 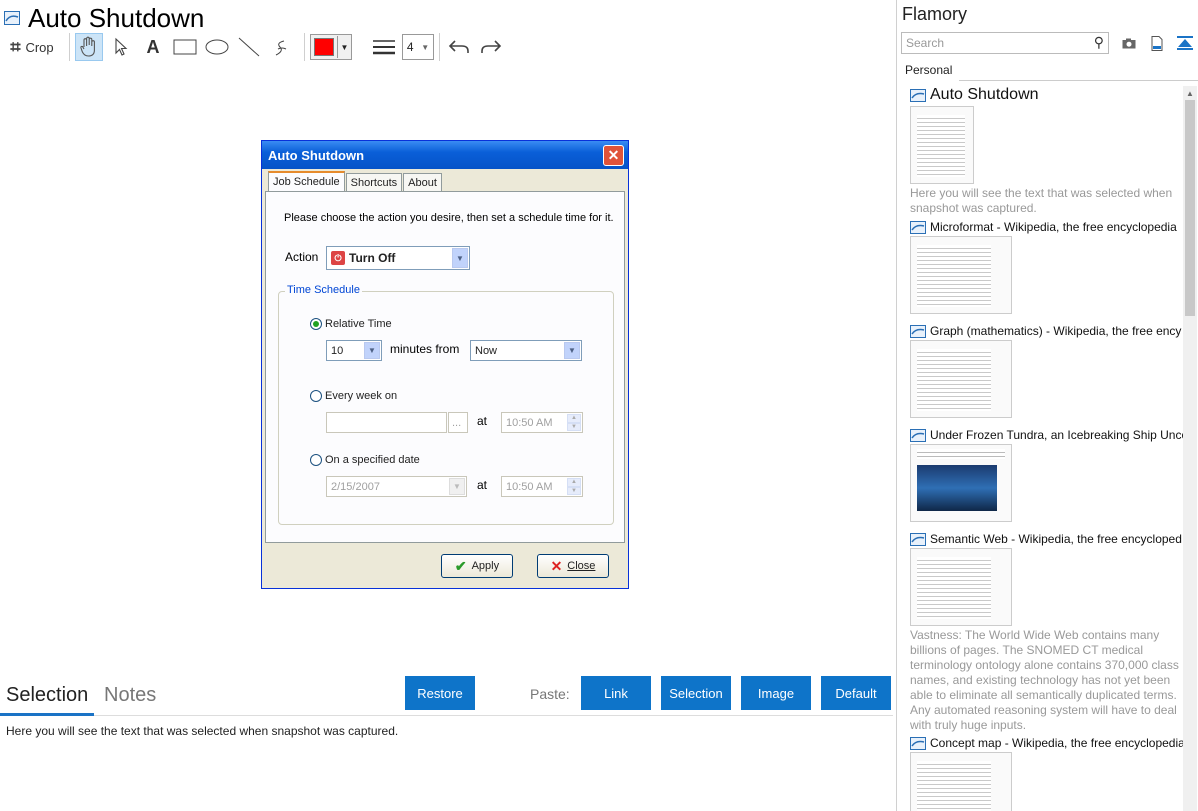 I want to click on close-button: ✕ Close, so click(x=573, y=566).